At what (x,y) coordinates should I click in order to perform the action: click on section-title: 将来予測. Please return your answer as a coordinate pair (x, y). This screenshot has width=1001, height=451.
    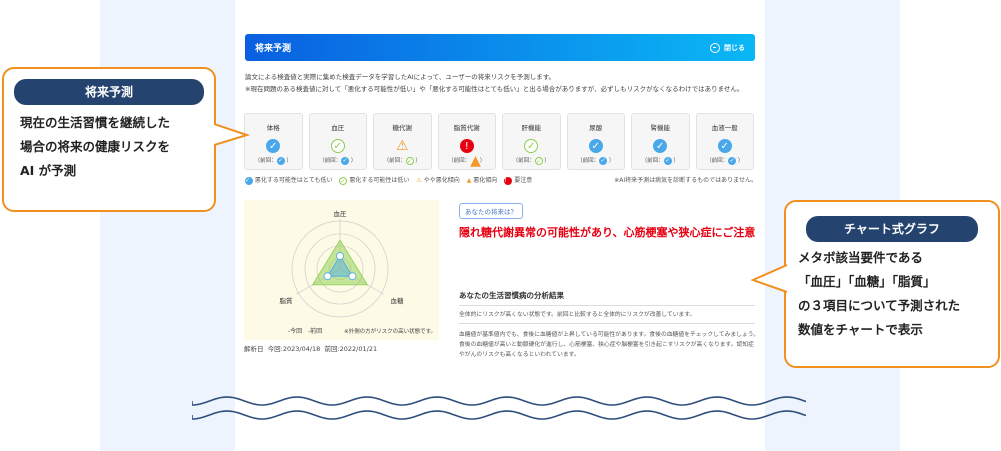
    Looking at the image, I should click on (273, 49).